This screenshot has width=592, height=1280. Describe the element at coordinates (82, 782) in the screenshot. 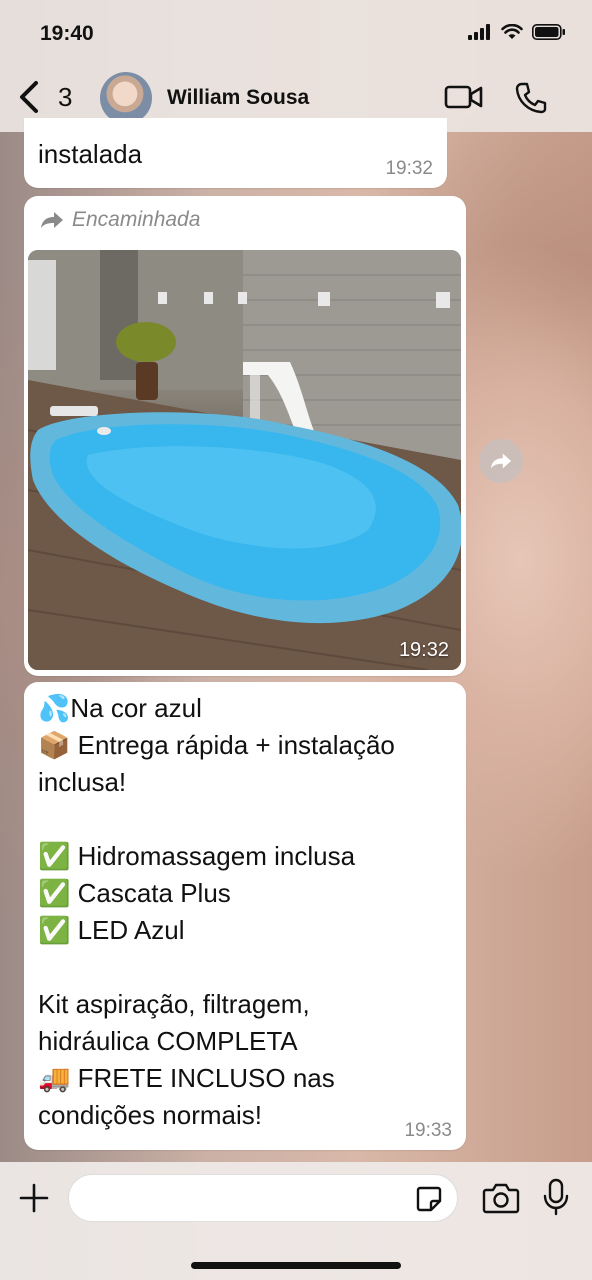

I see `message-line: inclusa!` at that location.